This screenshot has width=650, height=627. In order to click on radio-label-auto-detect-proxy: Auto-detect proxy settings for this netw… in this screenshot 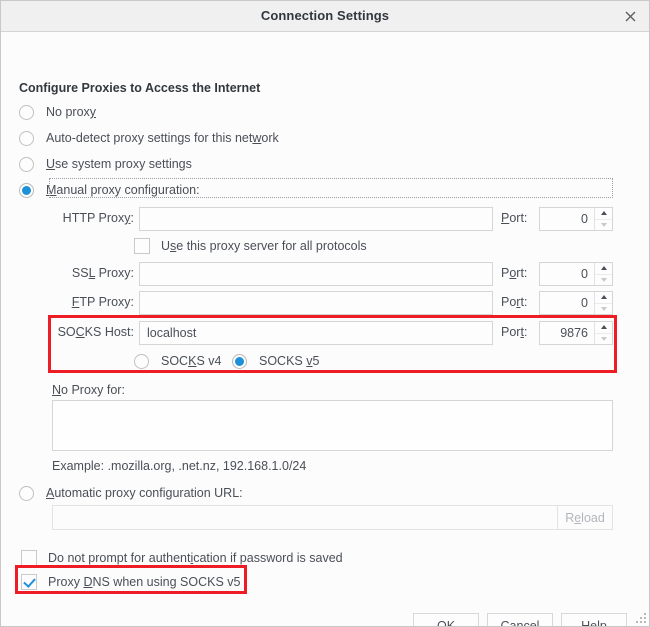, I will do `click(162, 138)`.